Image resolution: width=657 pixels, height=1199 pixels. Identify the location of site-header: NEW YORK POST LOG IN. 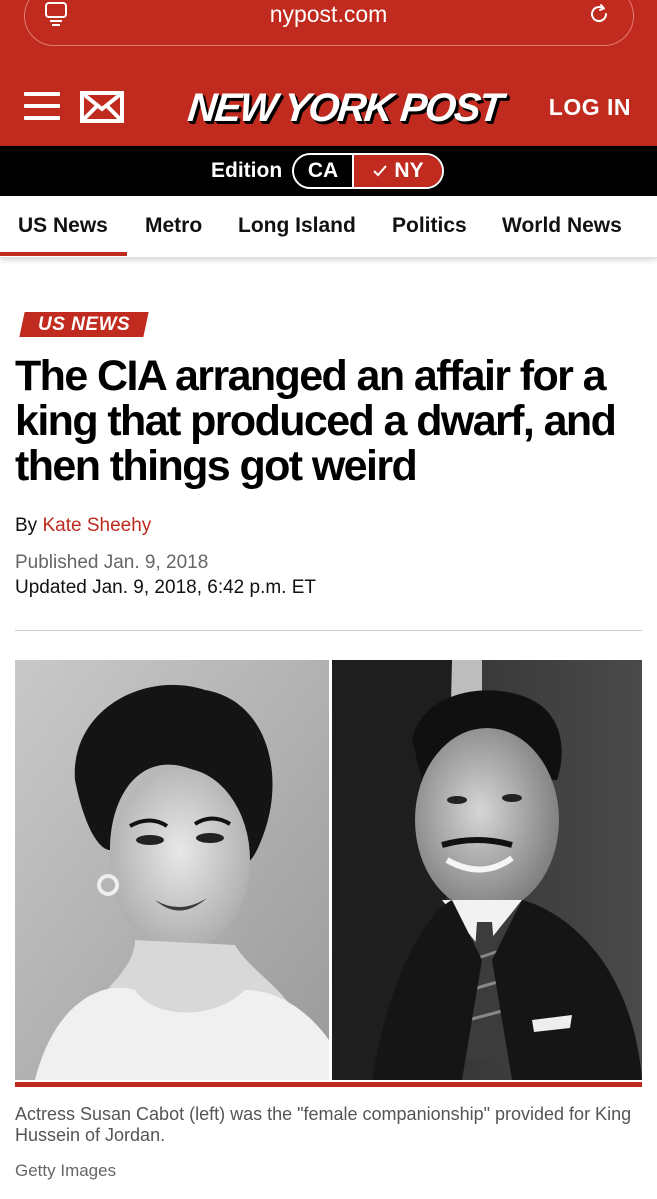
(328, 107).